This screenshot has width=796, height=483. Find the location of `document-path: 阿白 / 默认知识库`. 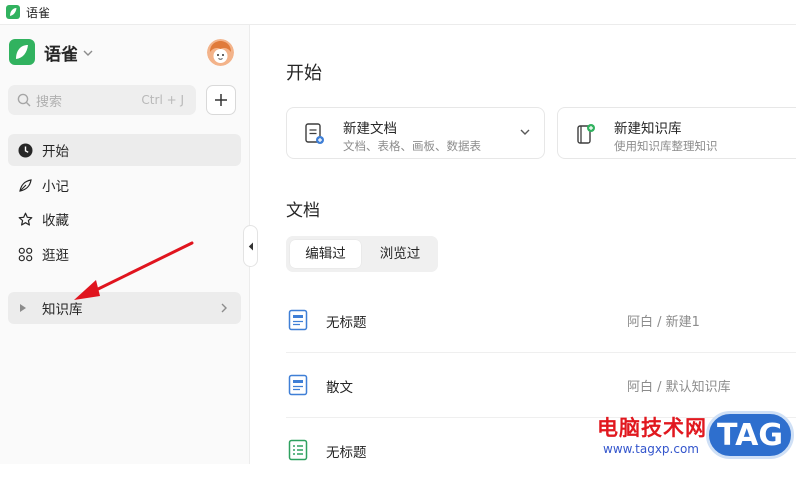

document-path: 阿白 / 默认知识库 is located at coordinates (679, 387).